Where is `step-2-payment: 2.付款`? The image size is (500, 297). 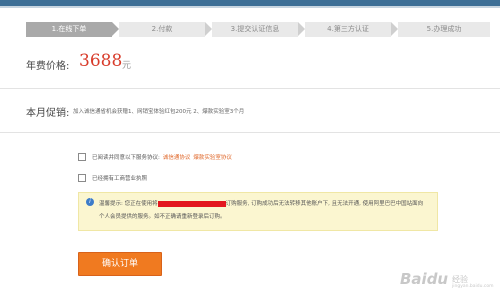 step-2-payment: 2.付款 is located at coordinates (162, 29).